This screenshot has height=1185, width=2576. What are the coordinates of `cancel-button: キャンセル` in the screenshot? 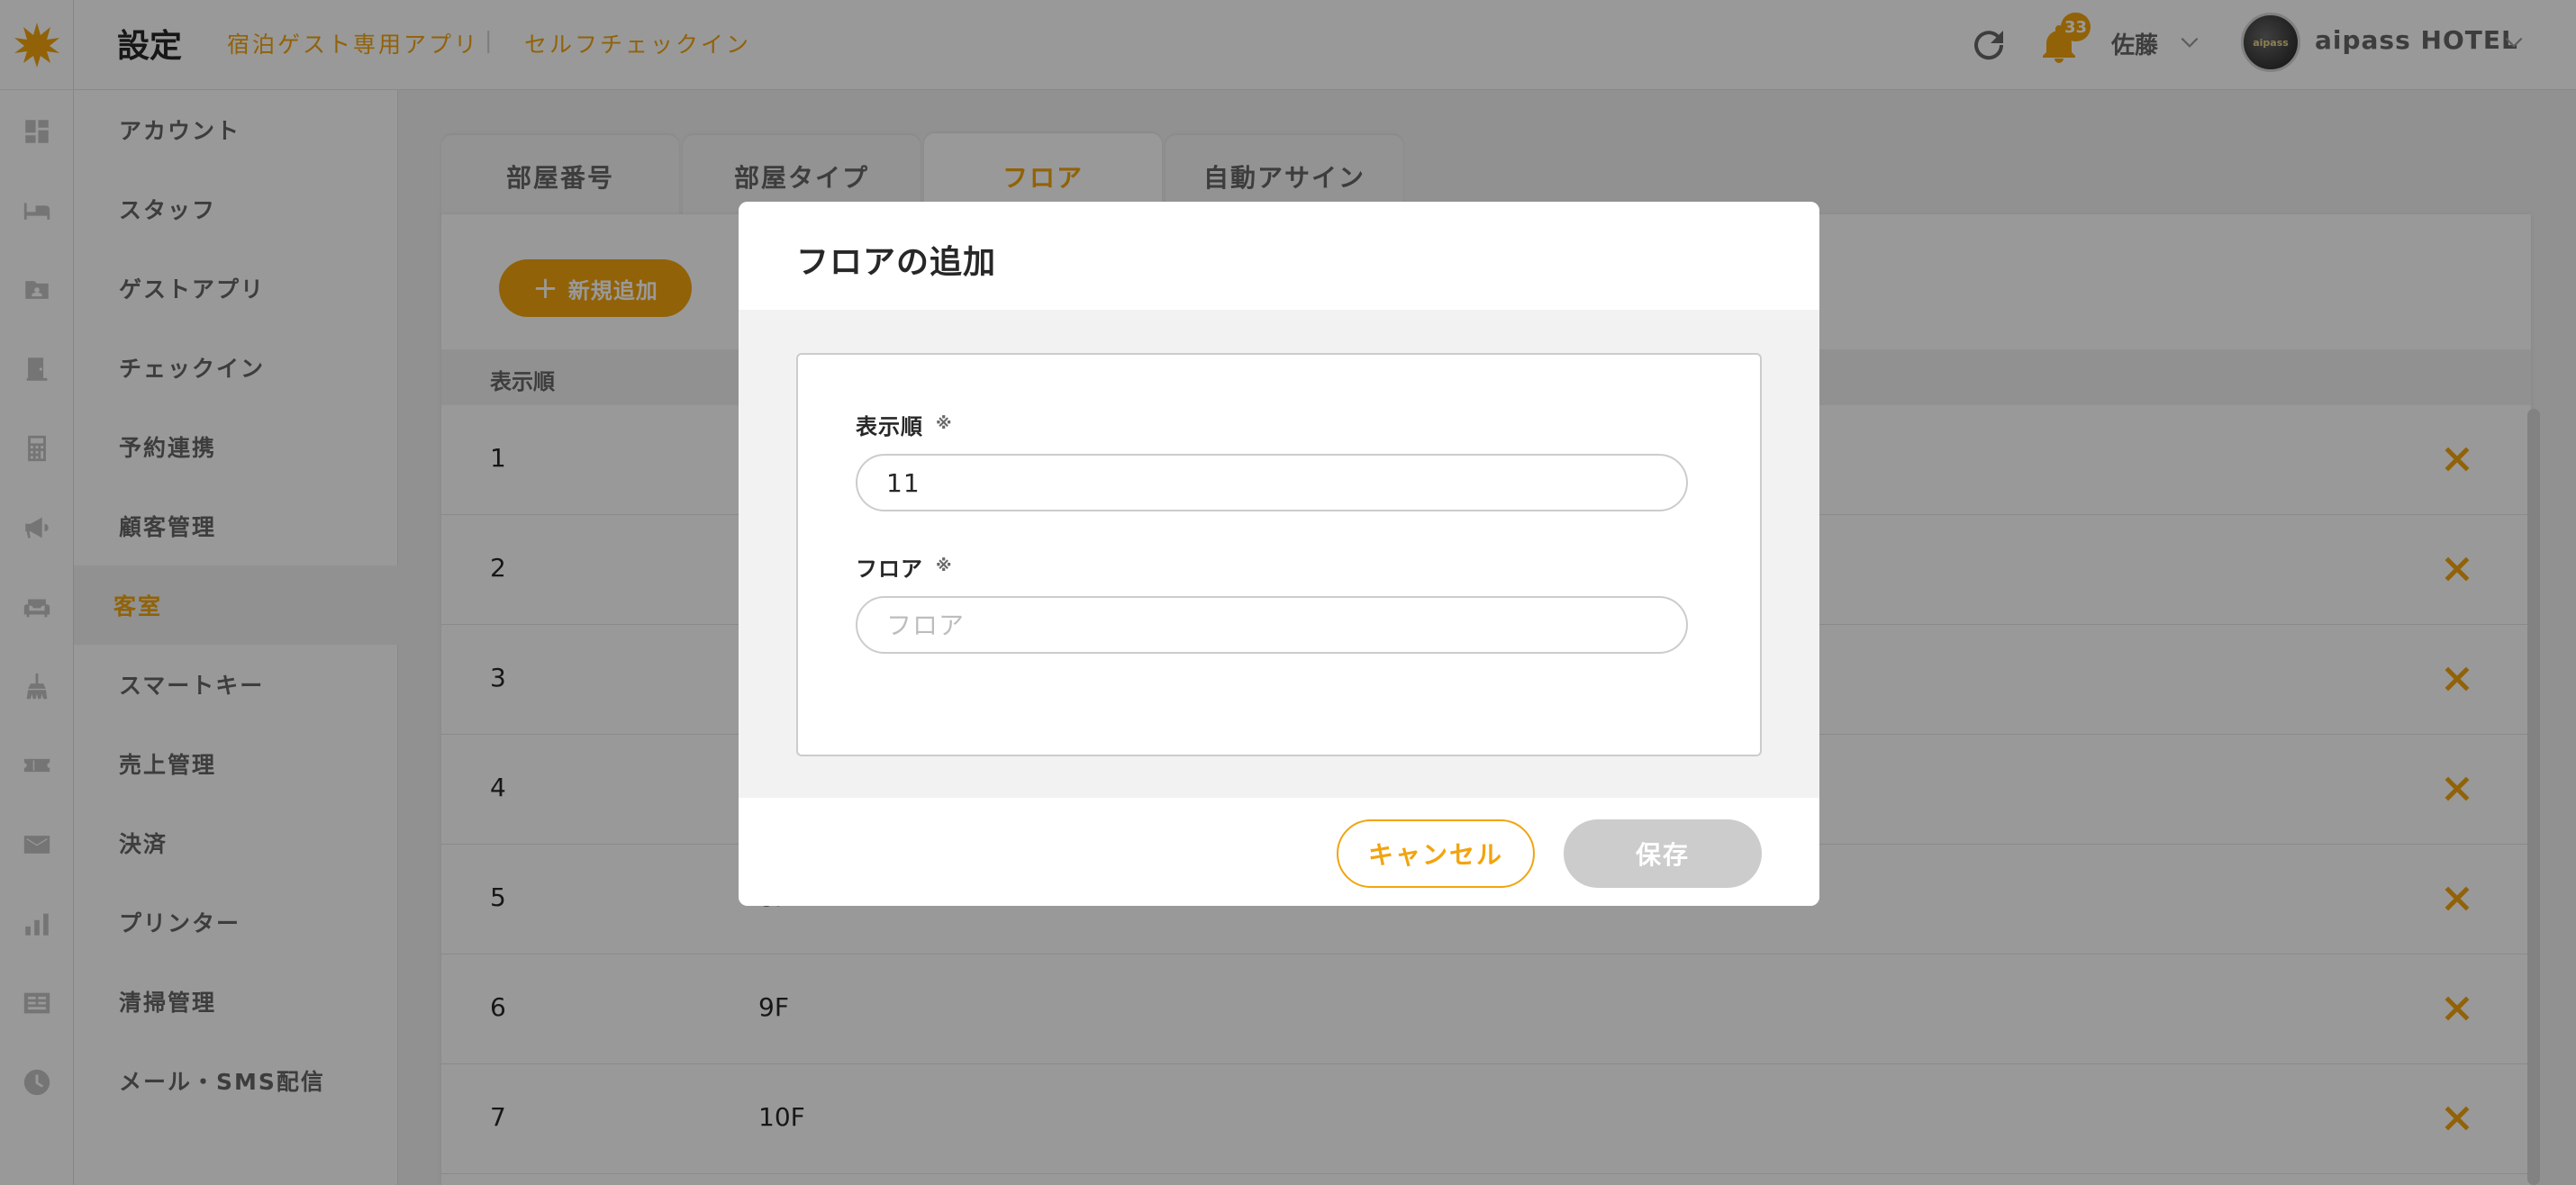 It's located at (1436, 853).